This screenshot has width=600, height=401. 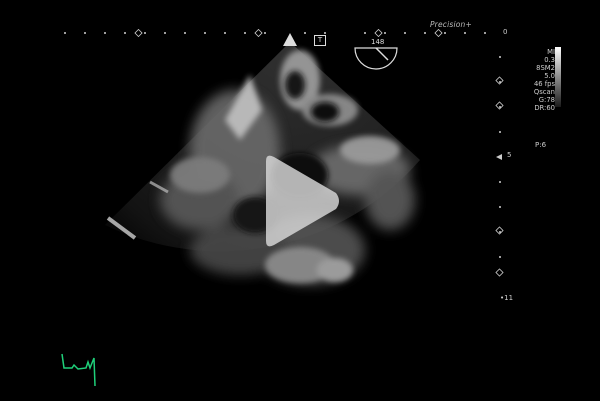 I want to click on param-line: DR:60, so click(x=544, y=108).